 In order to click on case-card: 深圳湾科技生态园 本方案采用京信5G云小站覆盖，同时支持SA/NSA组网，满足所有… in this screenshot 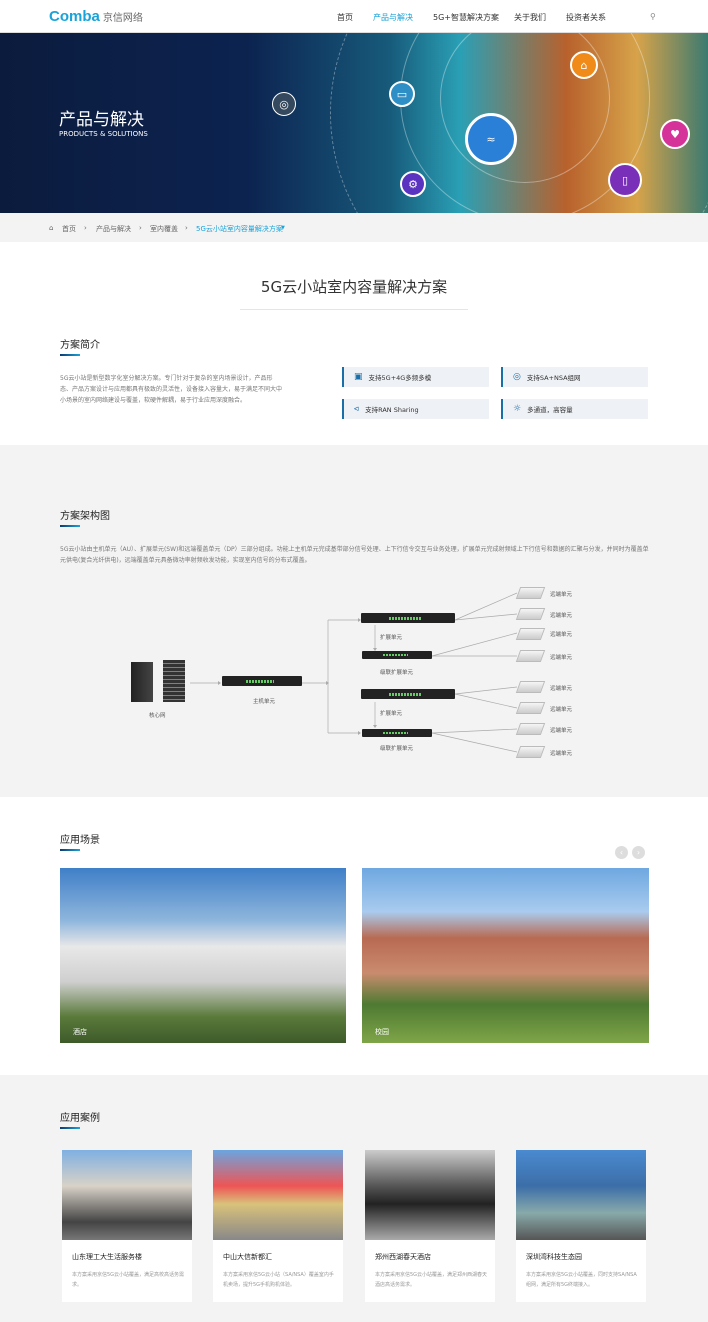, I will do `click(581, 1226)`.